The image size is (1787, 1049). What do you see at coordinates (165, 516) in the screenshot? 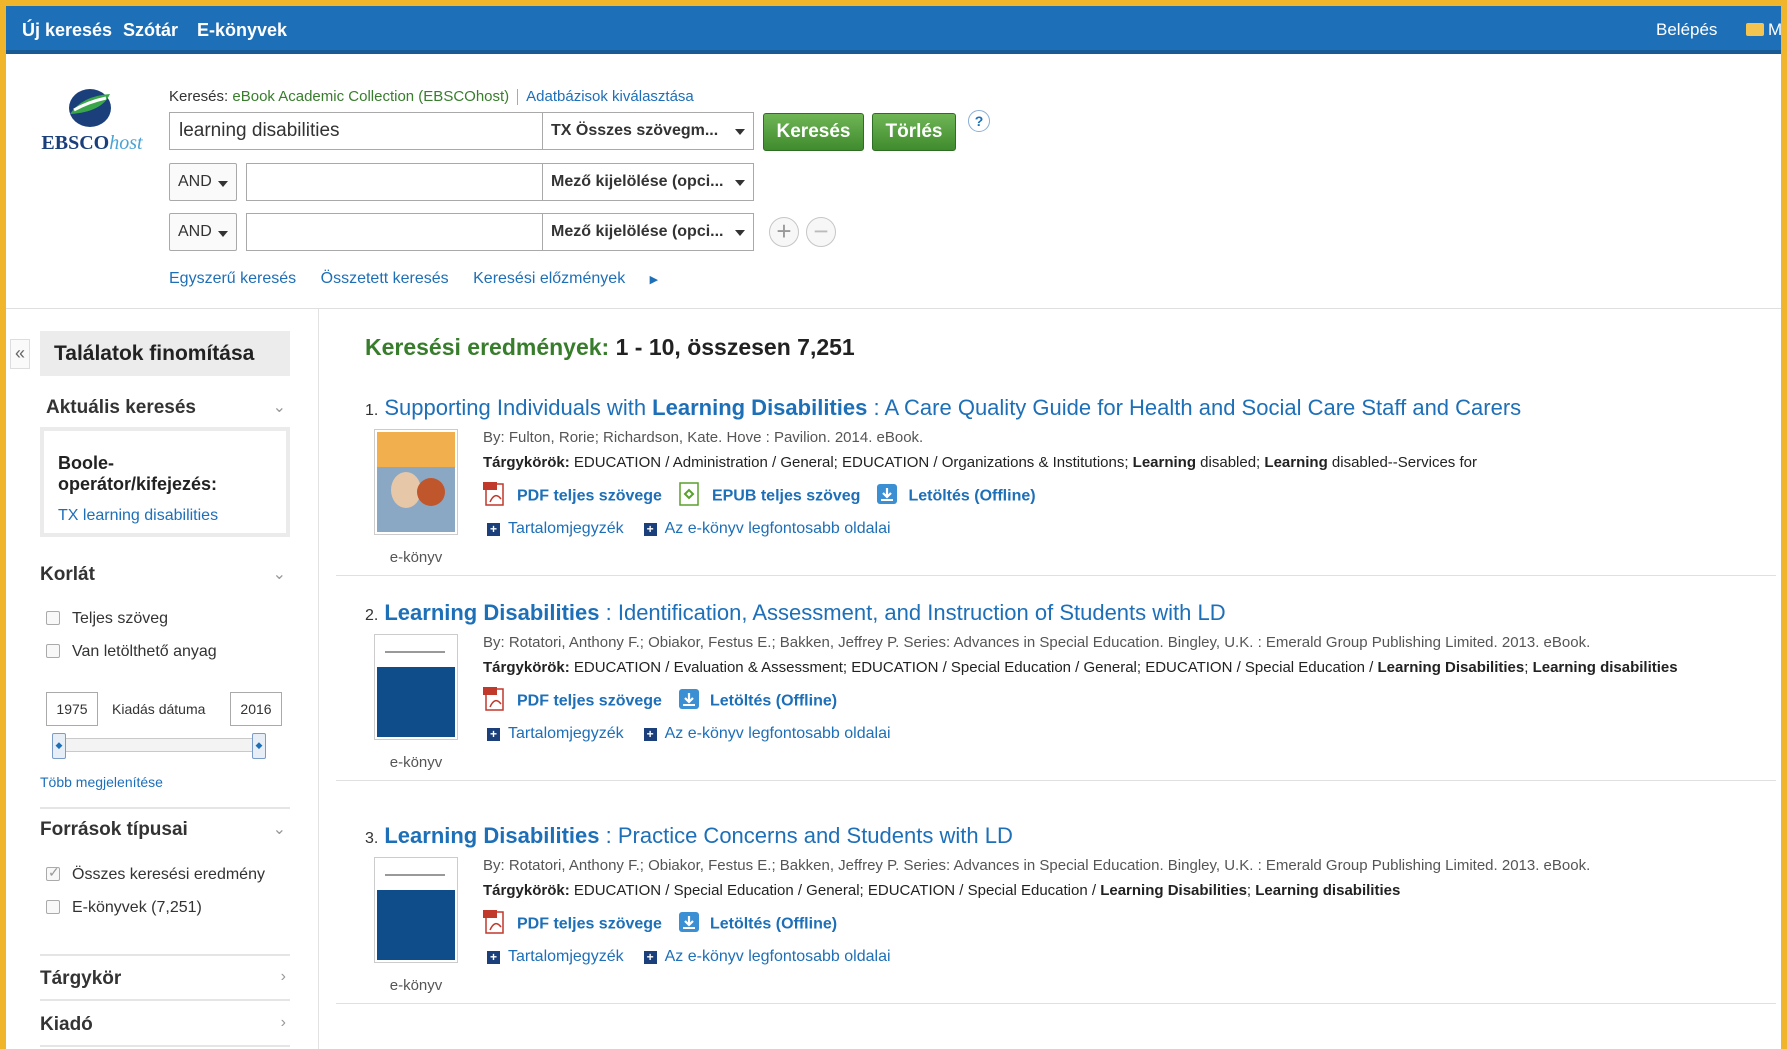
I see `boolean-value-link: TX learning disabilities` at bounding box center [165, 516].